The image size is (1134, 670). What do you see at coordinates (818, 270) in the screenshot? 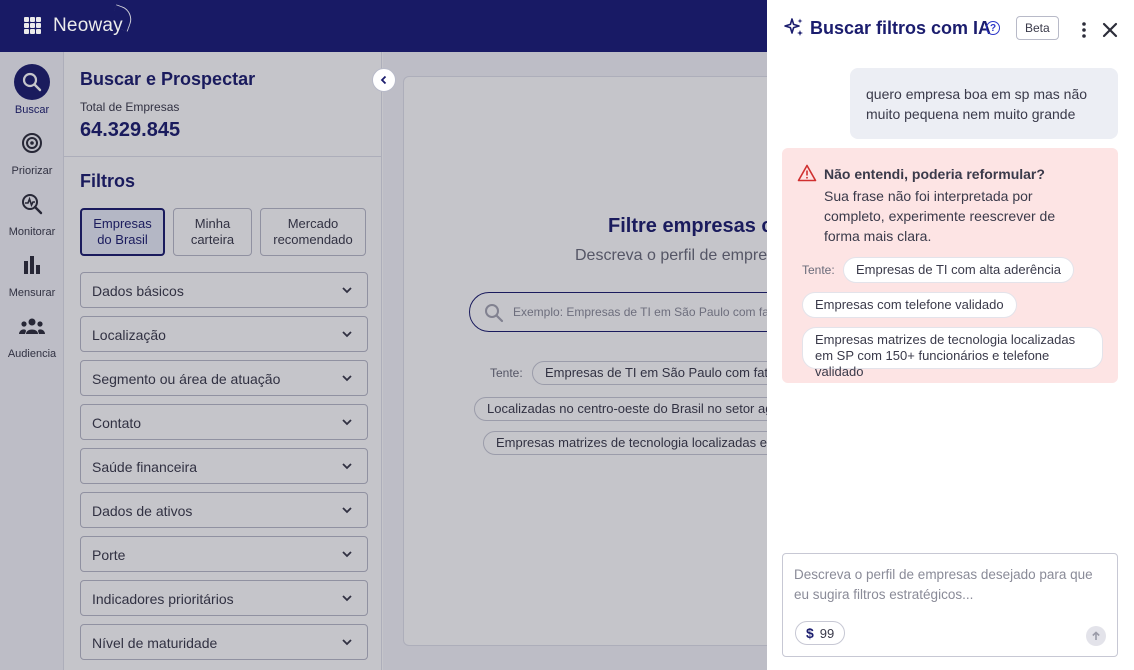
I see `try-label: Tente:` at bounding box center [818, 270].